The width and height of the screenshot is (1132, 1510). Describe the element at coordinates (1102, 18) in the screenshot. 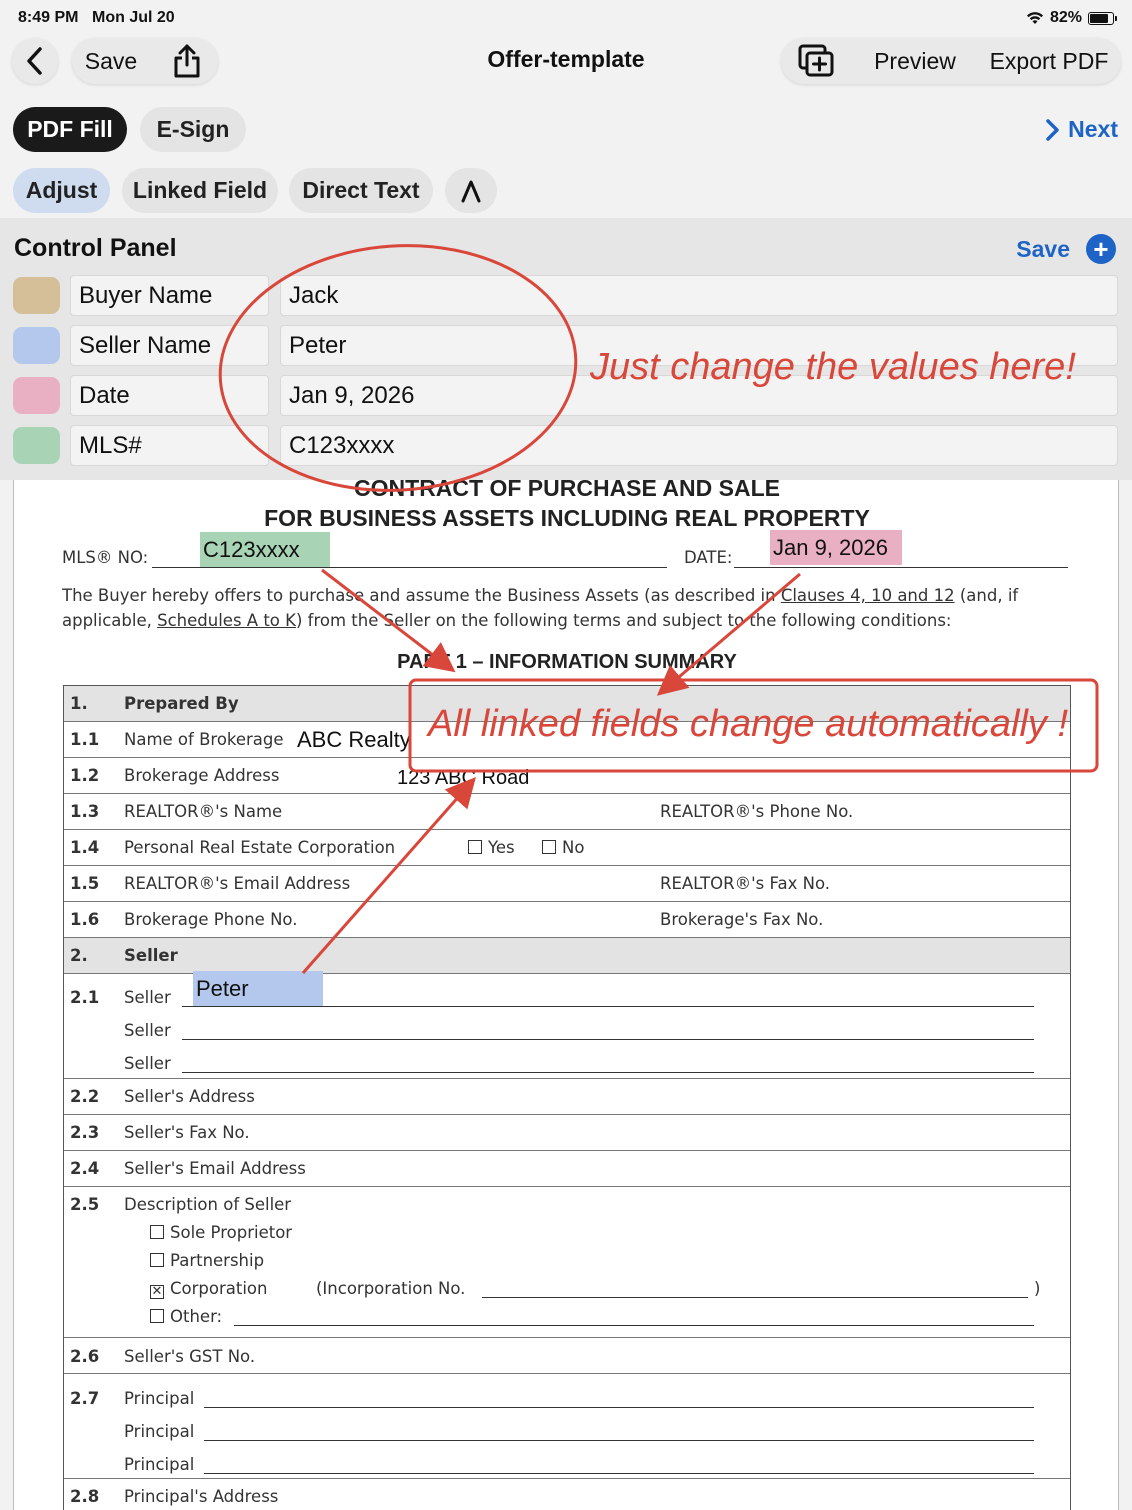

I see `battery-icon` at that location.